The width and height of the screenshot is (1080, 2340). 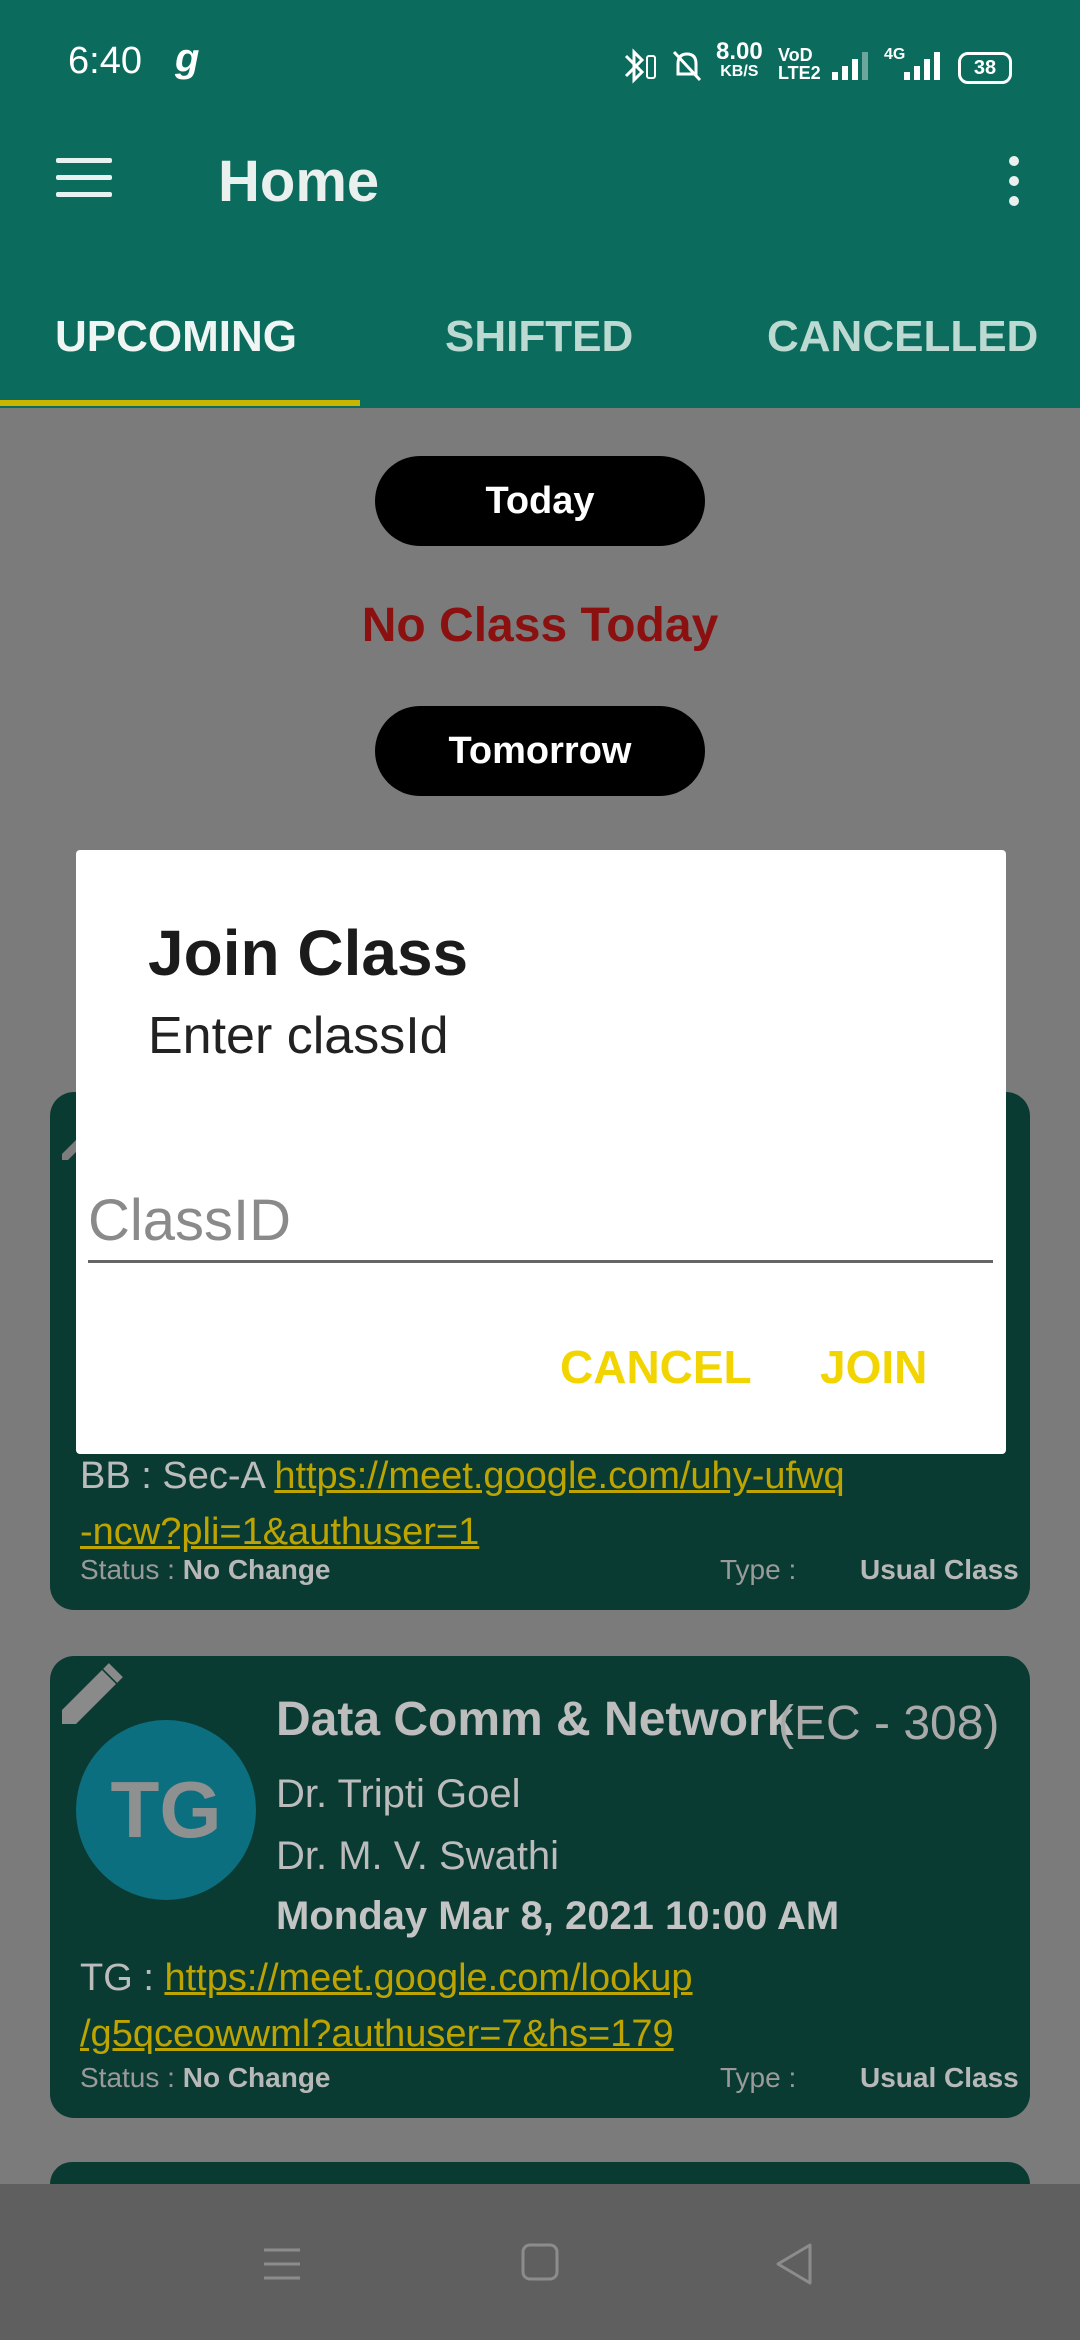 What do you see at coordinates (873, 1367) in the screenshot?
I see `join-button: JOIN` at bounding box center [873, 1367].